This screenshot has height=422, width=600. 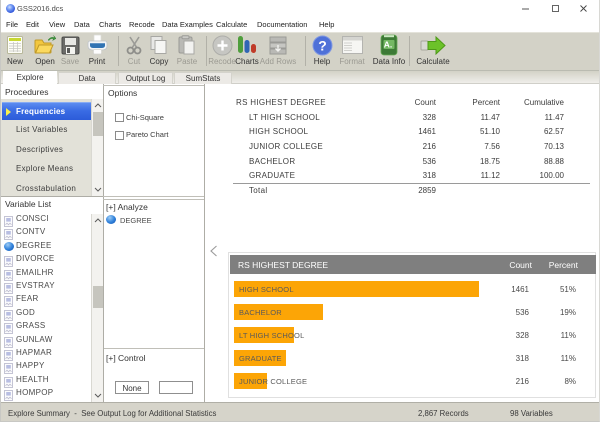 I want to click on svg-text: A., so click(x=388, y=45).